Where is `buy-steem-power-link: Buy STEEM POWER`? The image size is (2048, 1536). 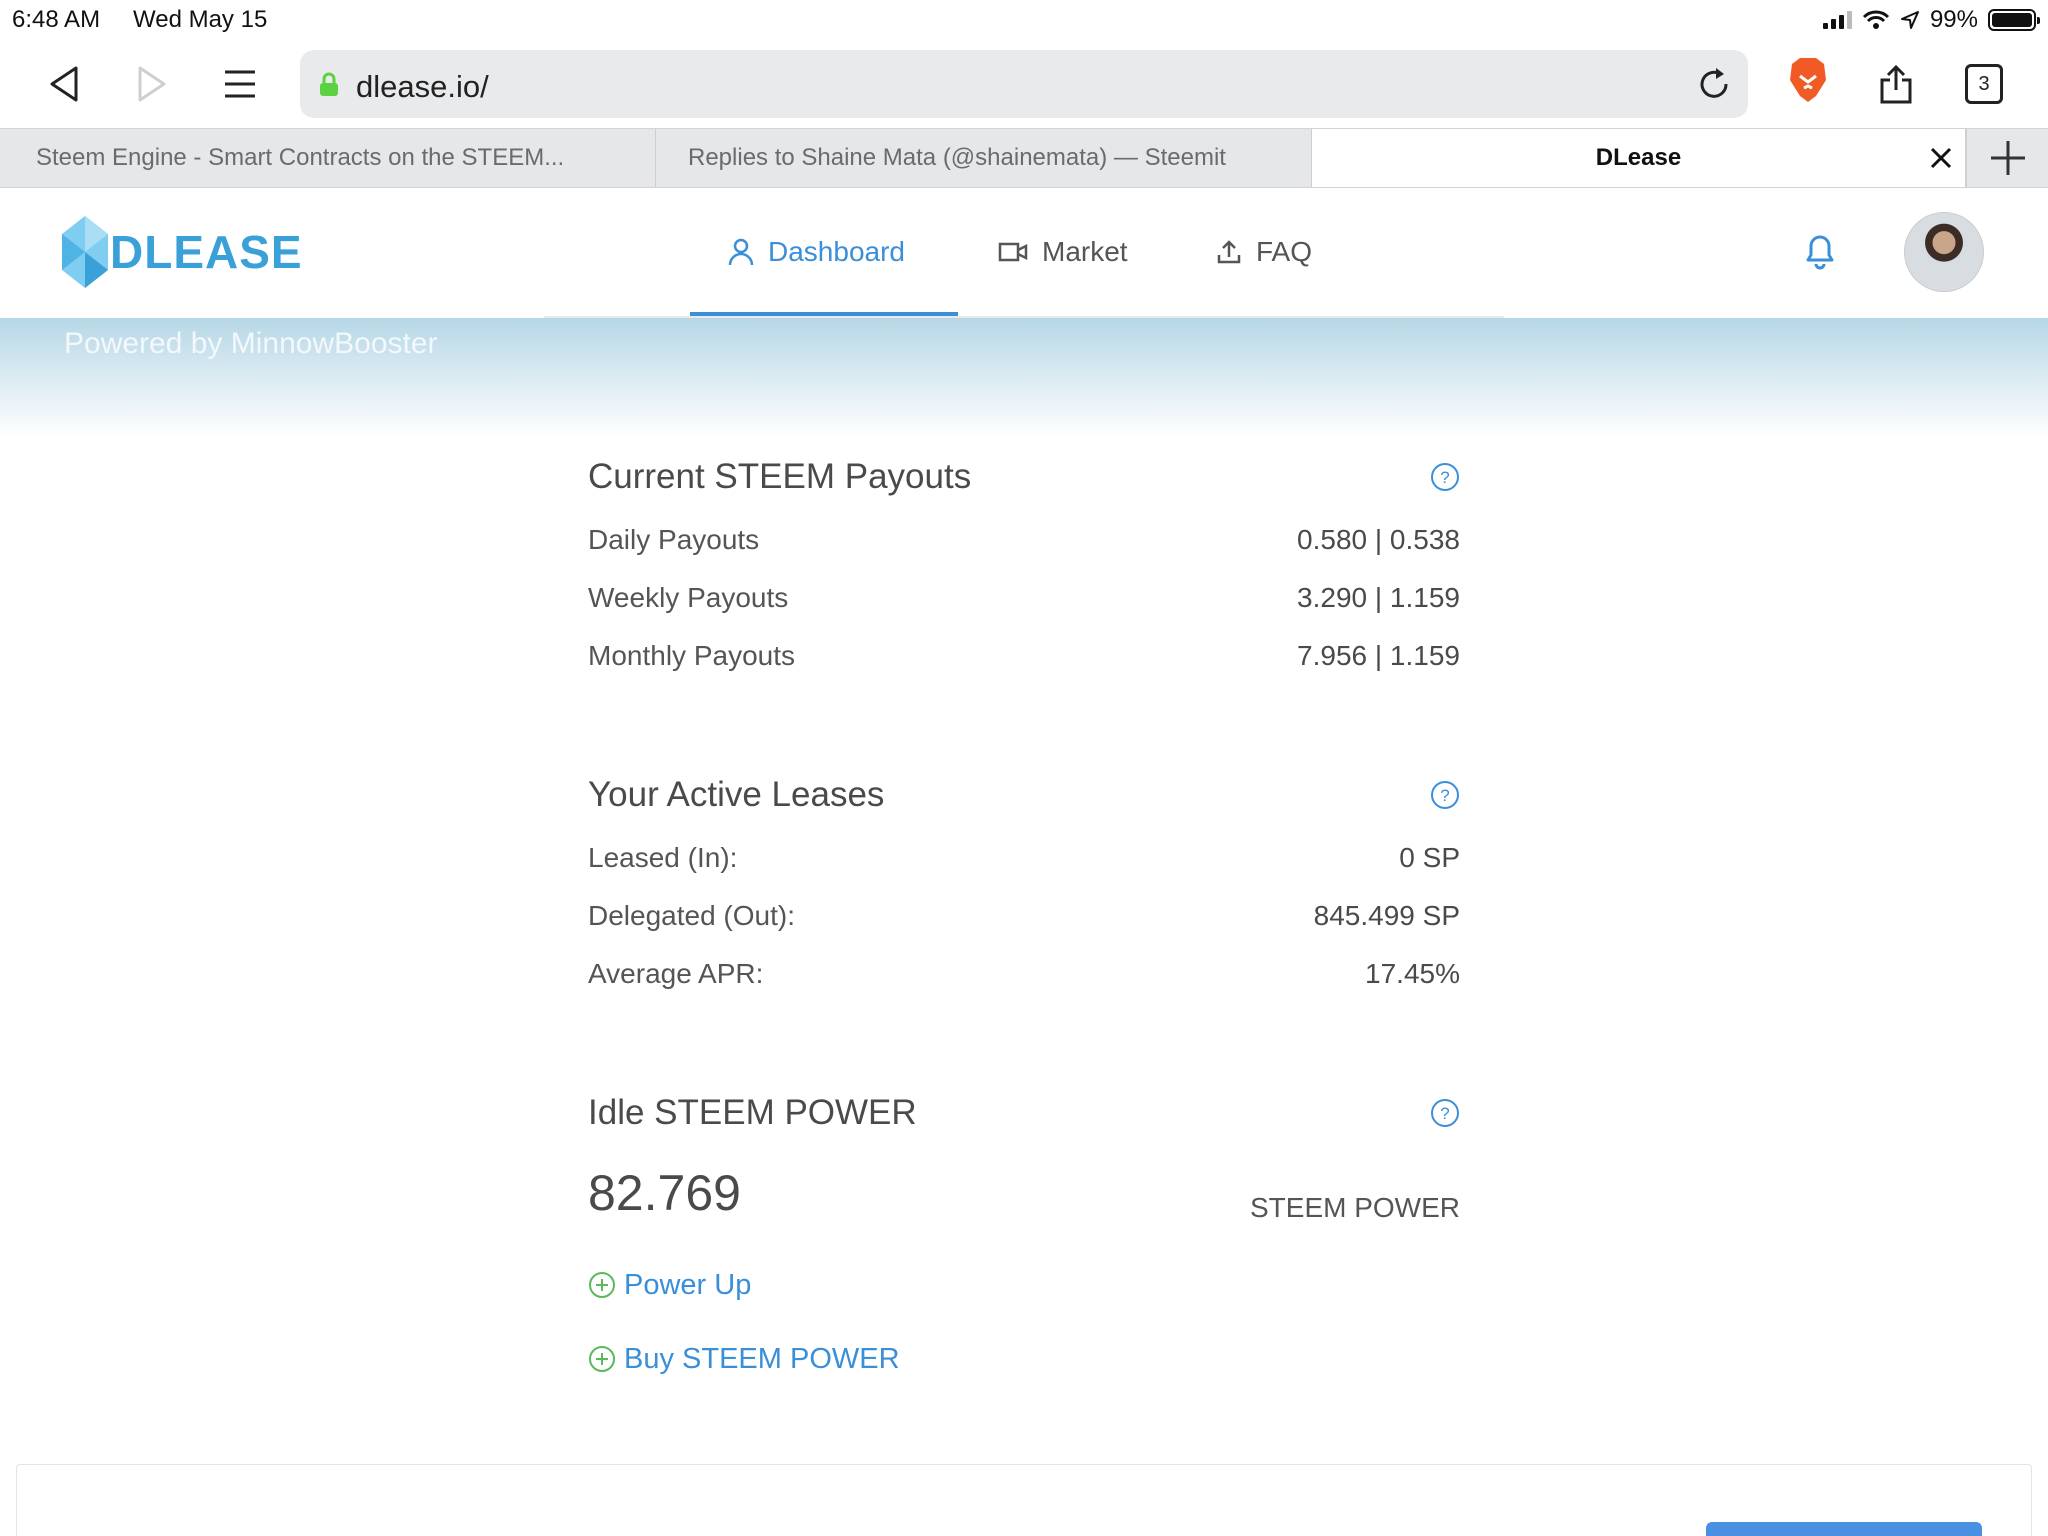
buy-steem-power-link: Buy STEEM POWER is located at coordinates (1024, 1359).